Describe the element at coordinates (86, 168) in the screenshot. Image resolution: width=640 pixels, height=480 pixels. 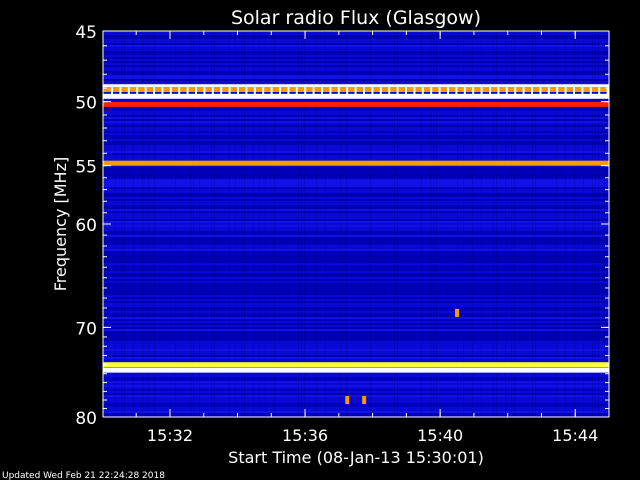
I see `y-tick-label: 55` at that location.